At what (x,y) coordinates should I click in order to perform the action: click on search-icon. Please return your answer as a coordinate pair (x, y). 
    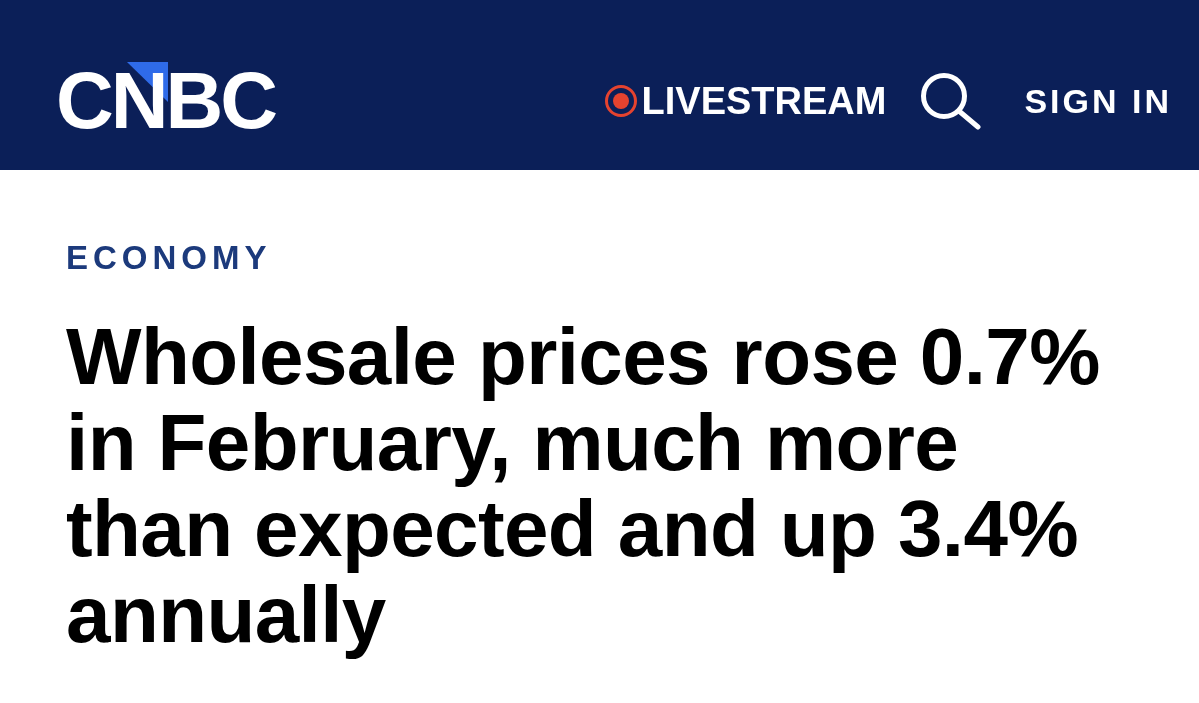
    Looking at the image, I should click on (951, 101).